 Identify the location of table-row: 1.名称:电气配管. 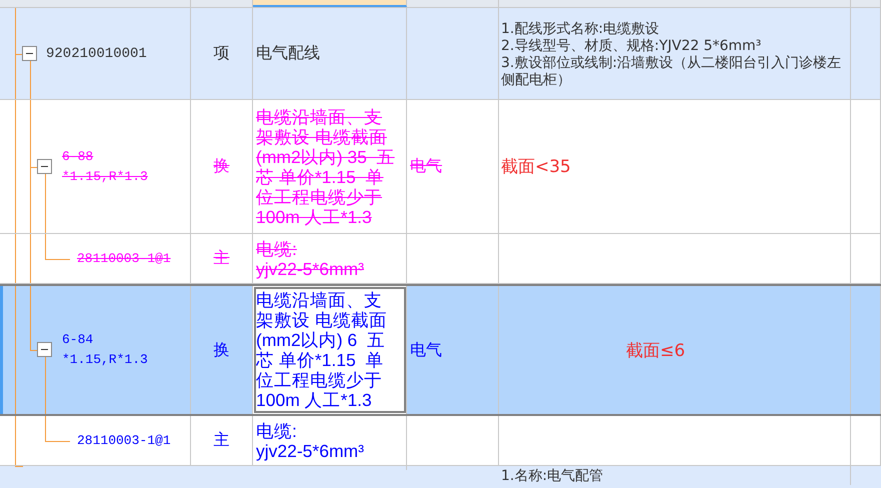
(440, 477).